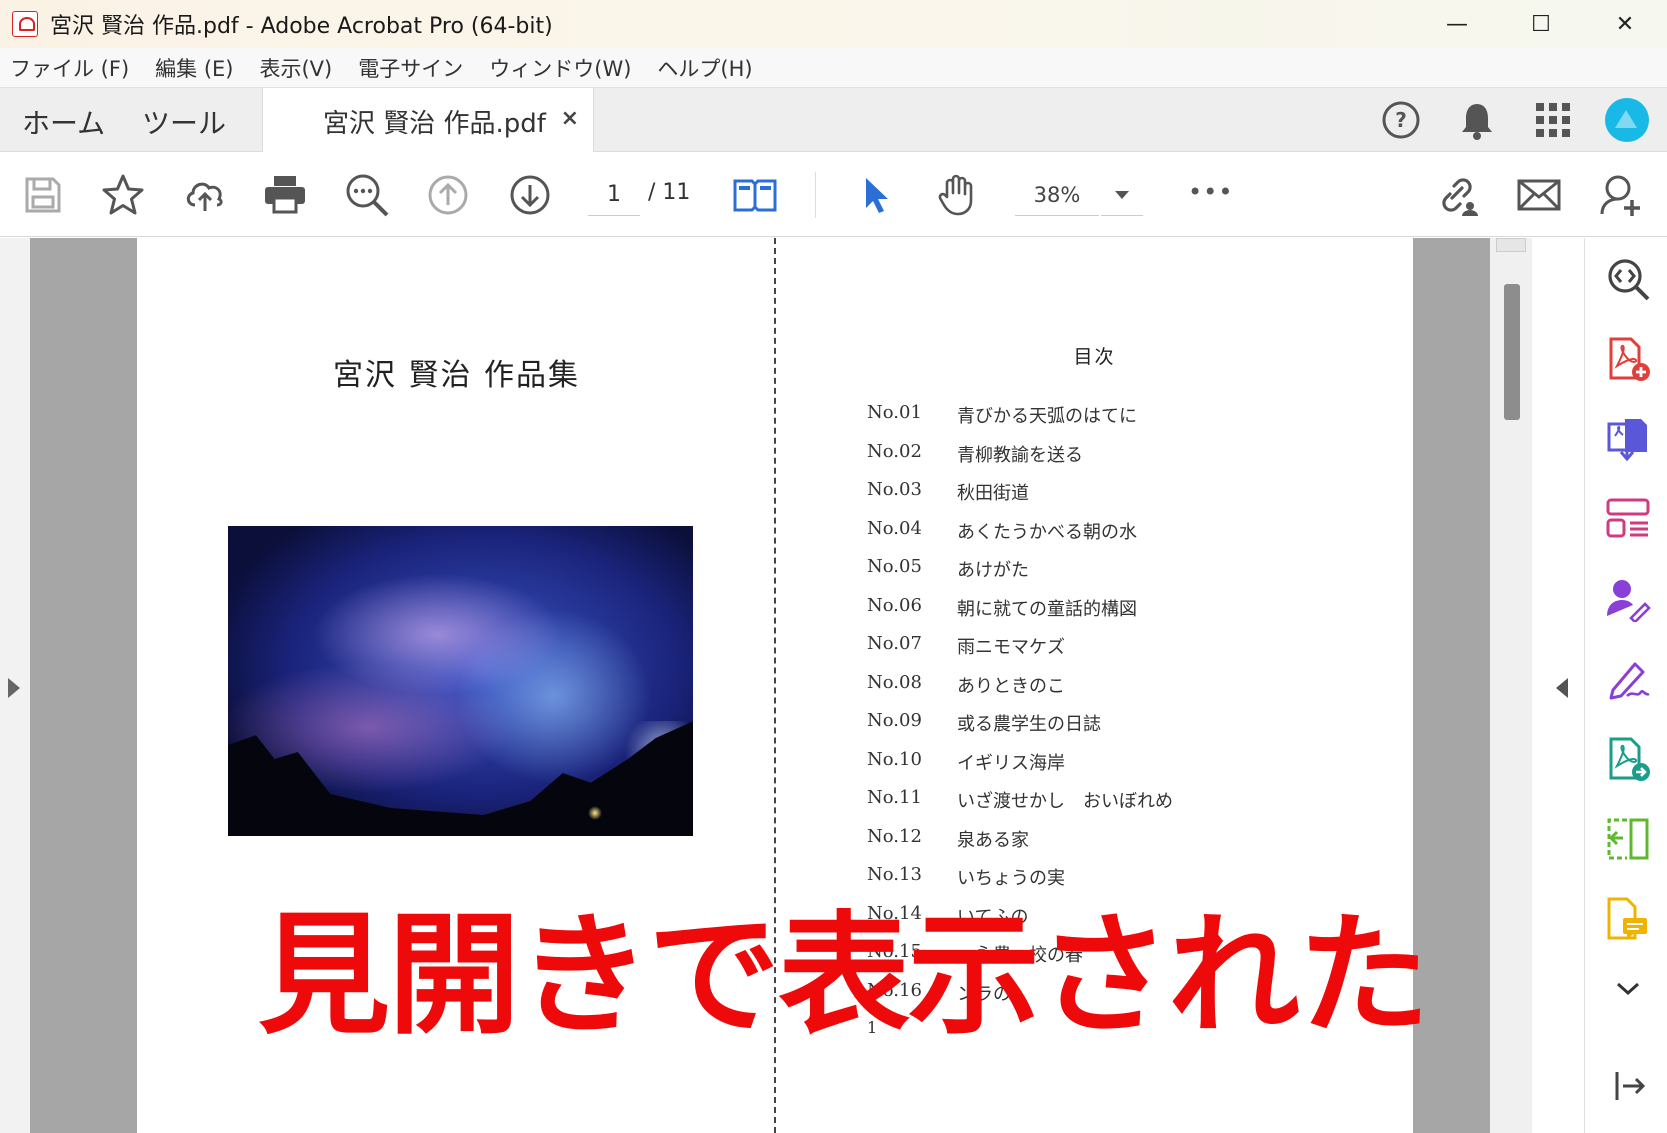 This screenshot has height=1133, width=1667. I want to click on hand-tool-icon, so click(957, 195).